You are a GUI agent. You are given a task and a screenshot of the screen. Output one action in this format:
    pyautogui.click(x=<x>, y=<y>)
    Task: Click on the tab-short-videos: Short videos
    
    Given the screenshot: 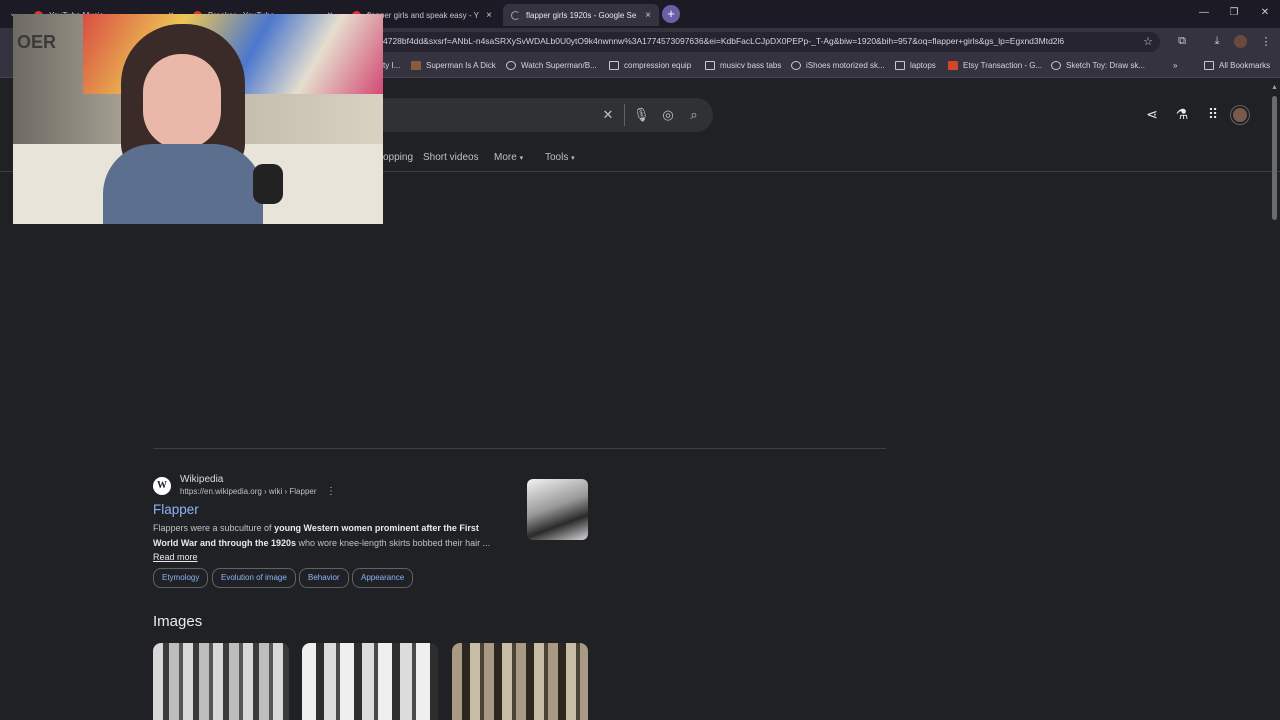 What is the action you would take?
    pyautogui.click(x=451, y=157)
    